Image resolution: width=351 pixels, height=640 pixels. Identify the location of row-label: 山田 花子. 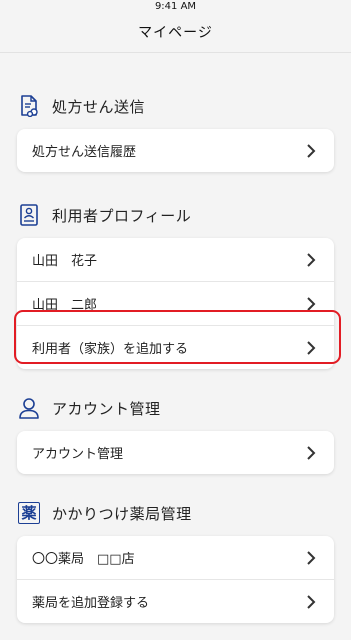
(65, 261).